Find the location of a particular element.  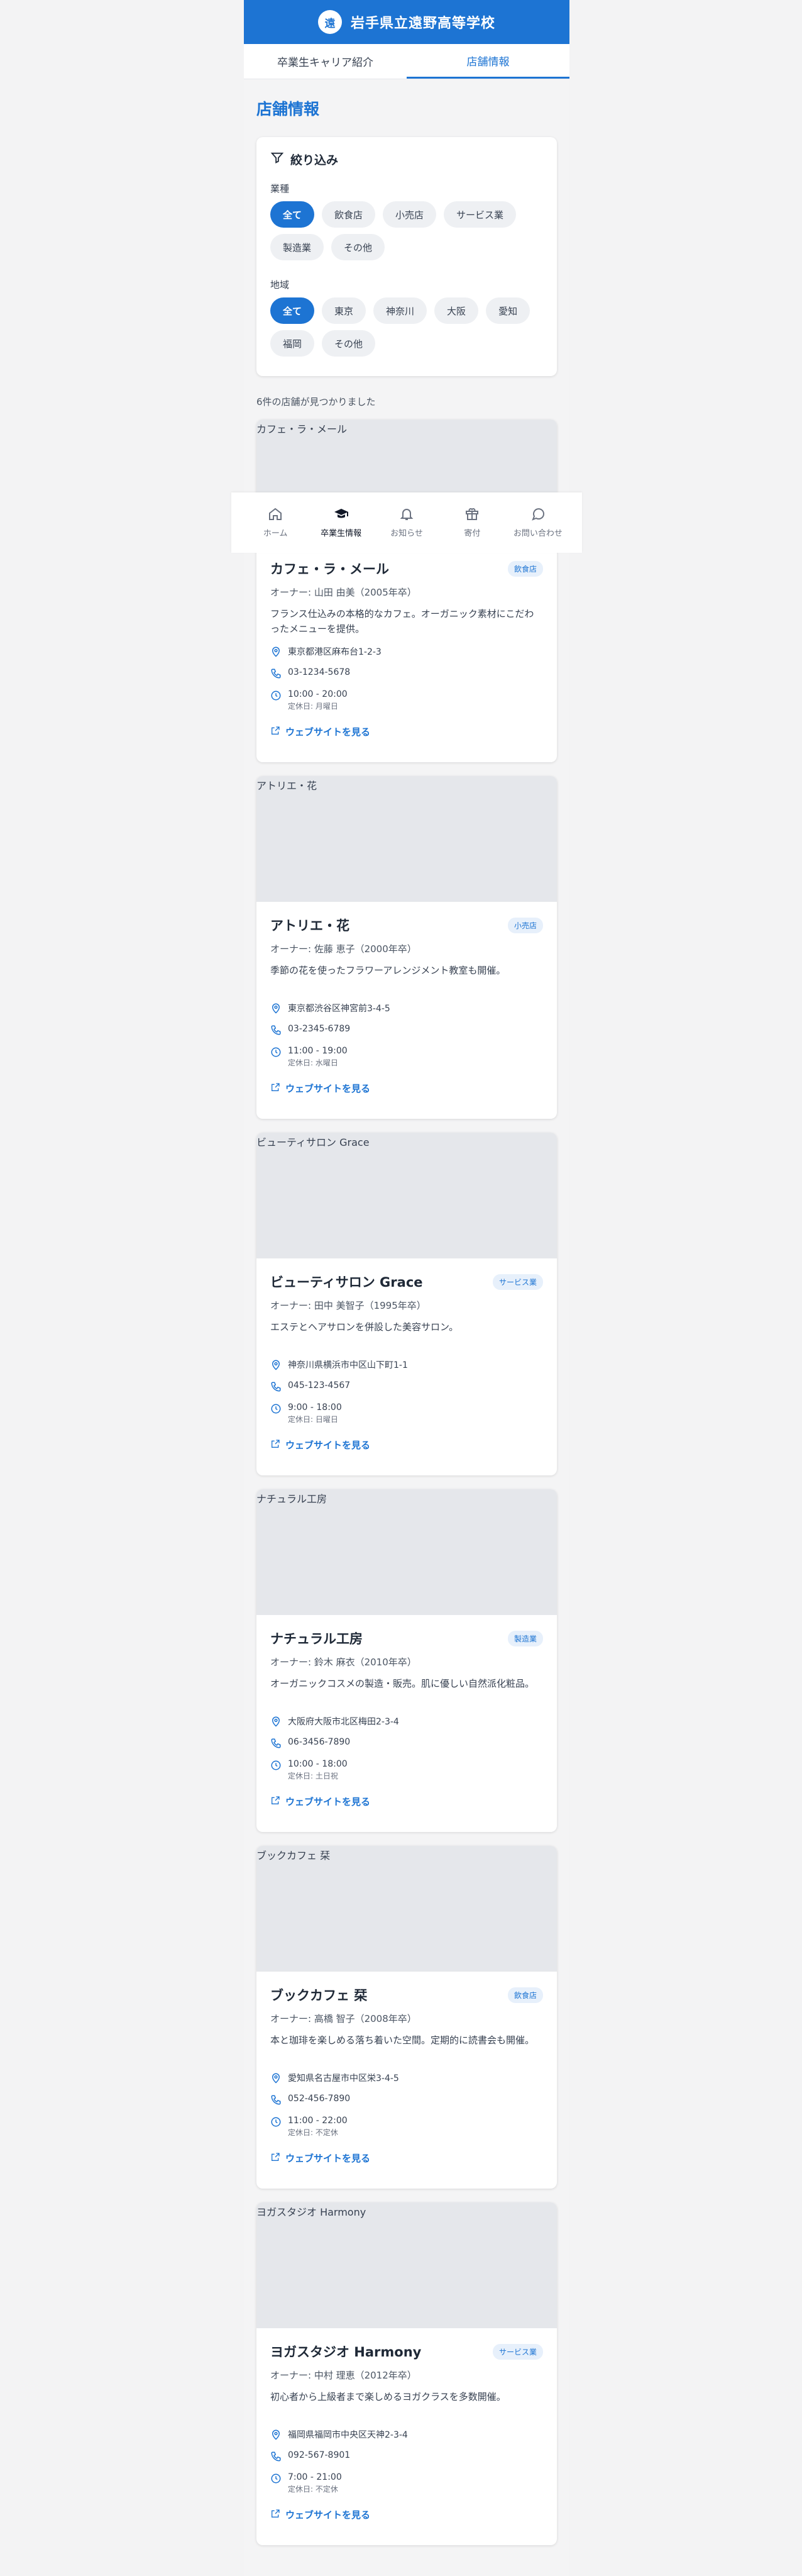

store-owner: オーナー: 高橋 智子（2008年卒） is located at coordinates (343, 2018).